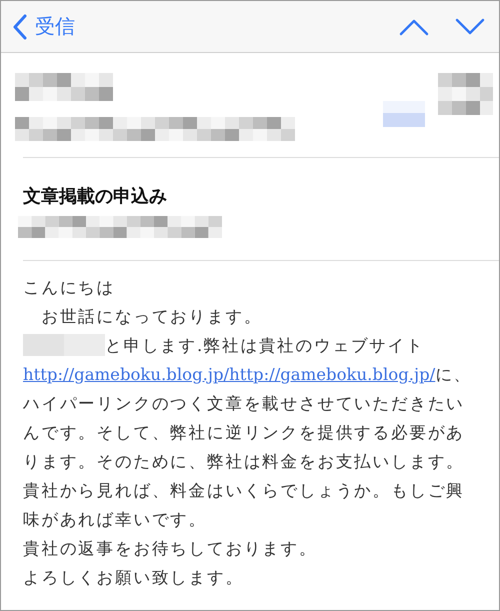 This screenshot has height=611, width=500. Describe the element at coordinates (229, 374) in the screenshot. I see `website-link: http://gameboku.blog.jp/http://gameboku.blog.jp/` at that location.